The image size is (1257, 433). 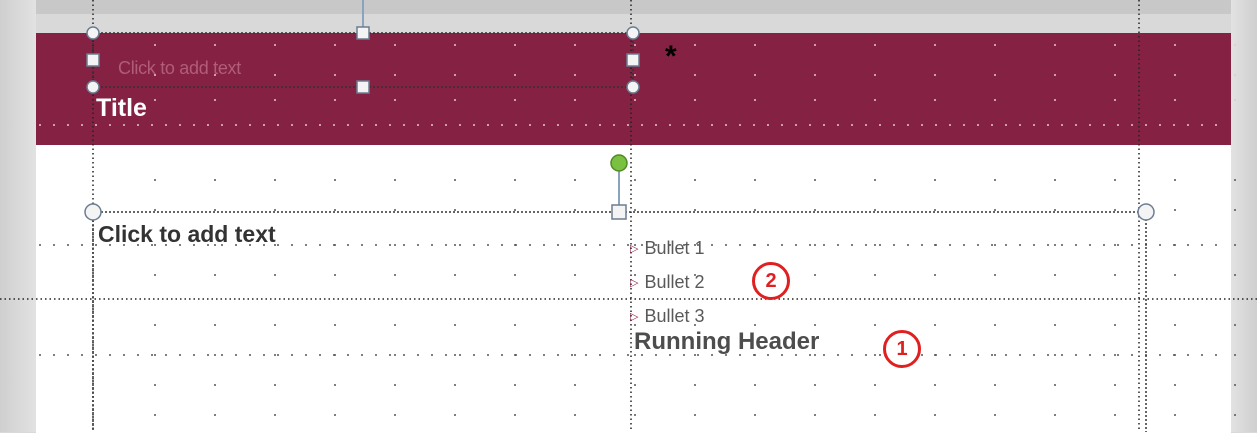 I want to click on workspace-frame-top, so click(x=628, y=7).